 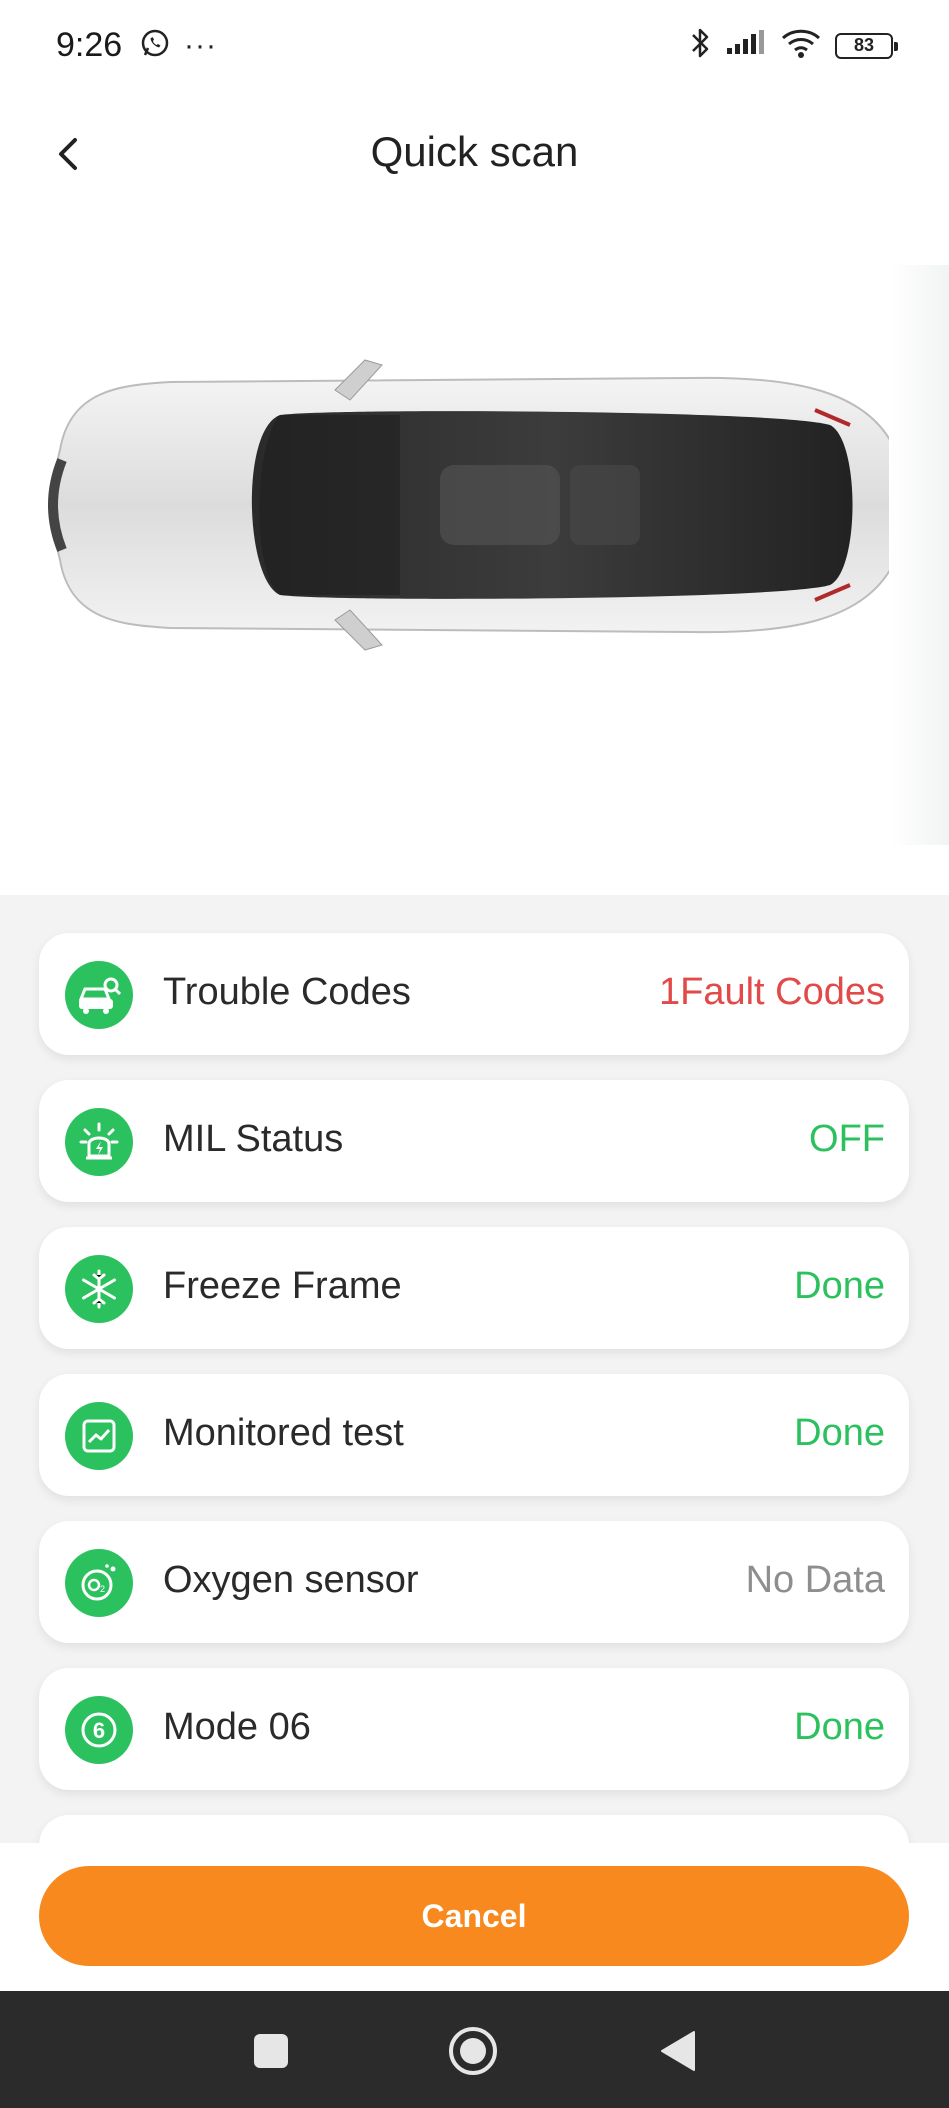 I want to click on bottom-action-bar: Cancel, so click(x=474, y=1917).